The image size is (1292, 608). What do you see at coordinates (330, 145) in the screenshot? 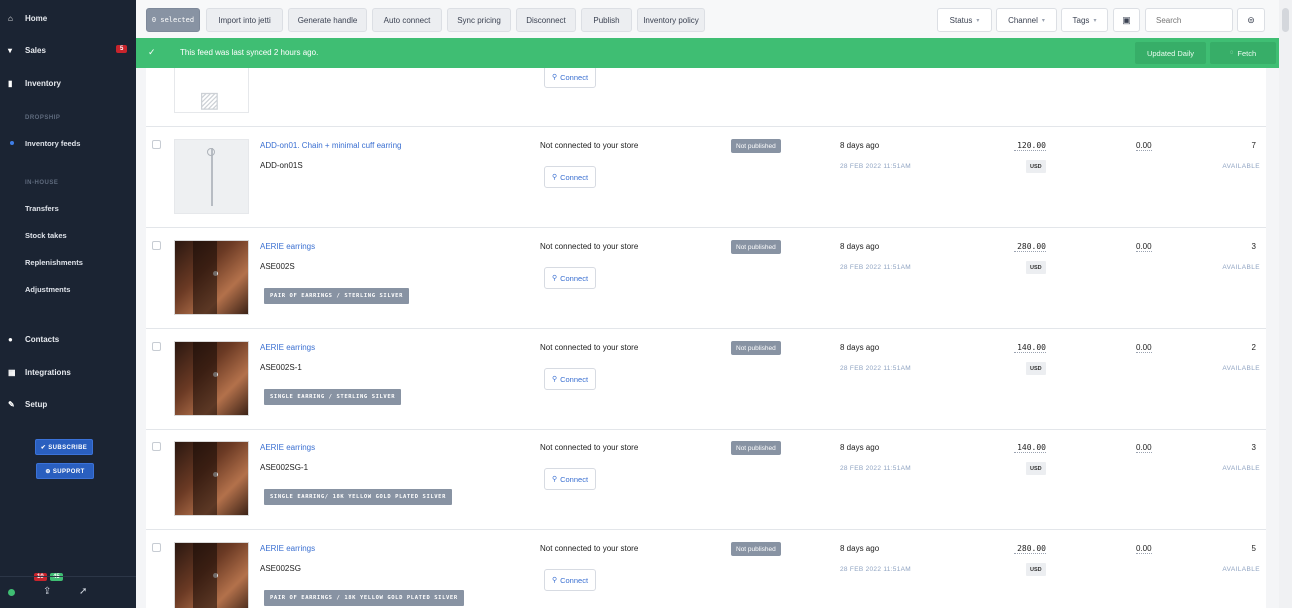
I see `product-name-link: ADD-on01. Chain + minimal cuff earring` at bounding box center [330, 145].